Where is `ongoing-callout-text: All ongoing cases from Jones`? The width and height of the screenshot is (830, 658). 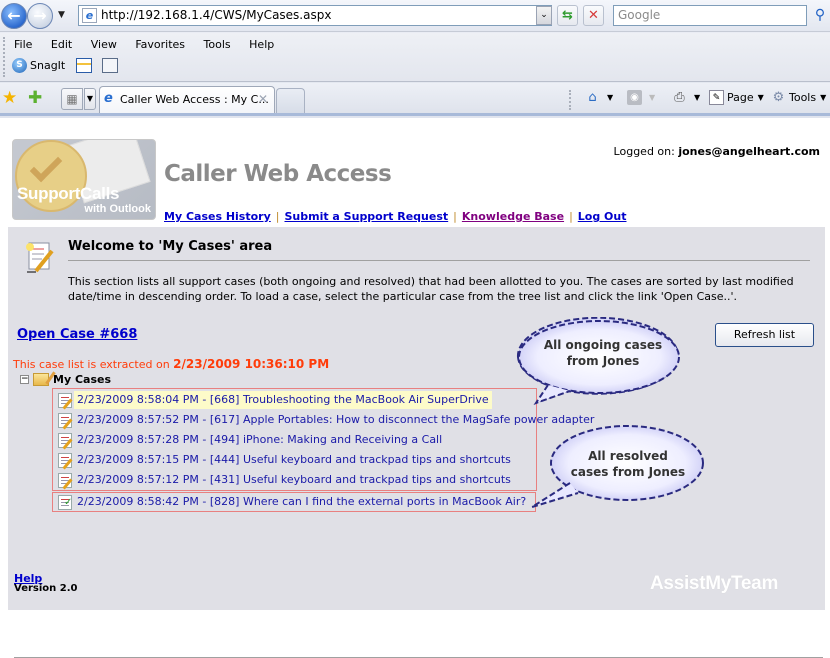 ongoing-callout-text: All ongoing cases from Jones is located at coordinates (603, 353).